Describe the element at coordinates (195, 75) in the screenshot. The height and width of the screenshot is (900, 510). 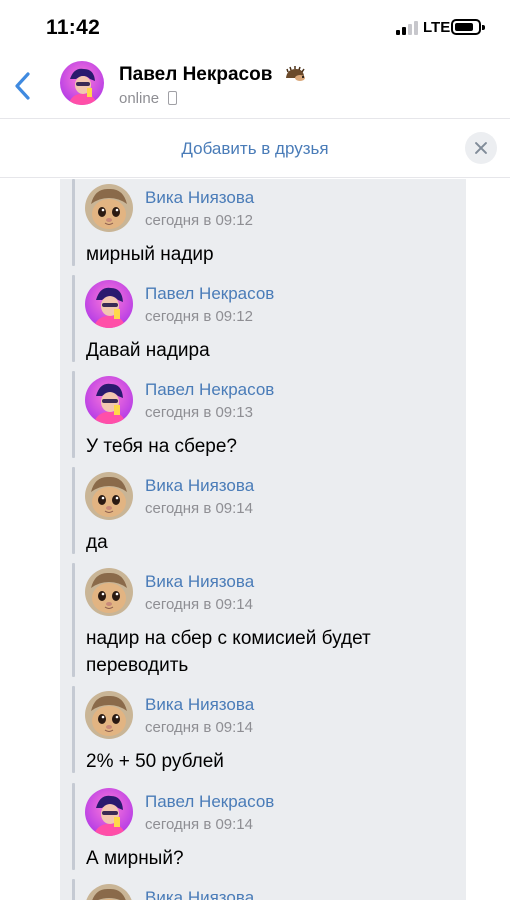
I see `contact-name: Павел Некрасов` at that location.